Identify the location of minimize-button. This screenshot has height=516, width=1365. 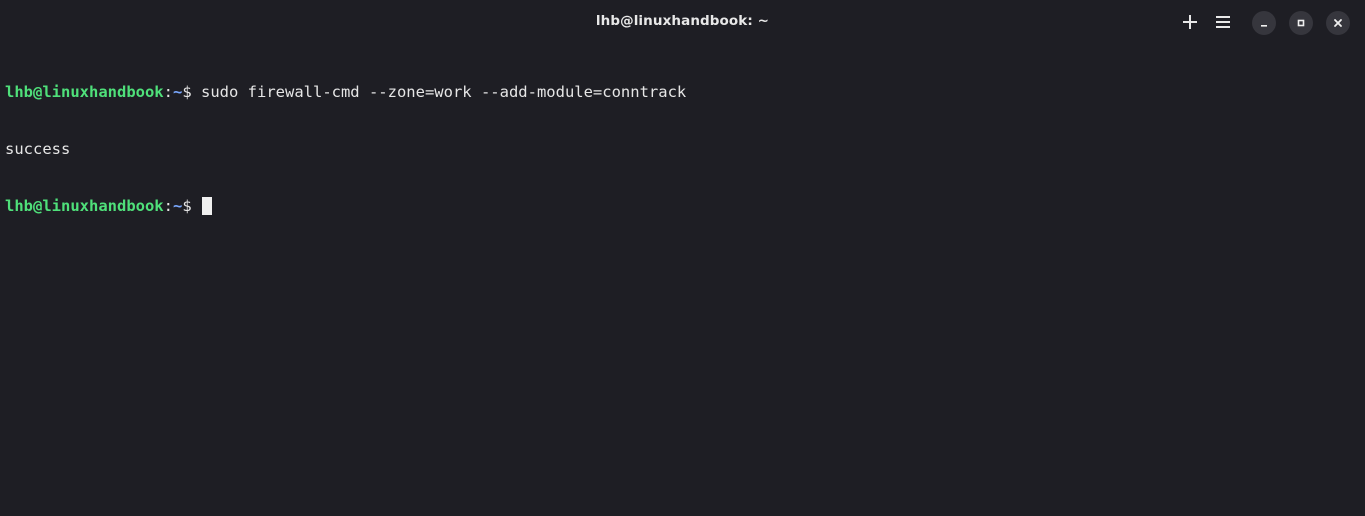
(1264, 23).